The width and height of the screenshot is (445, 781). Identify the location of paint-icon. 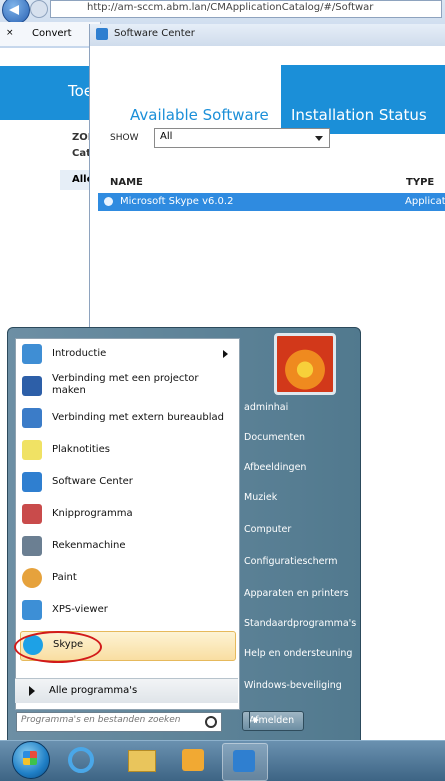
(32, 578).